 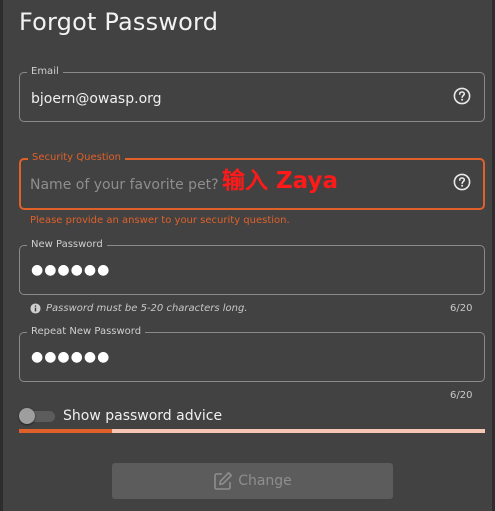 What do you see at coordinates (71, 270) in the screenshot?
I see `new-password-value: ●●●●●●` at bounding box center [71, 270].